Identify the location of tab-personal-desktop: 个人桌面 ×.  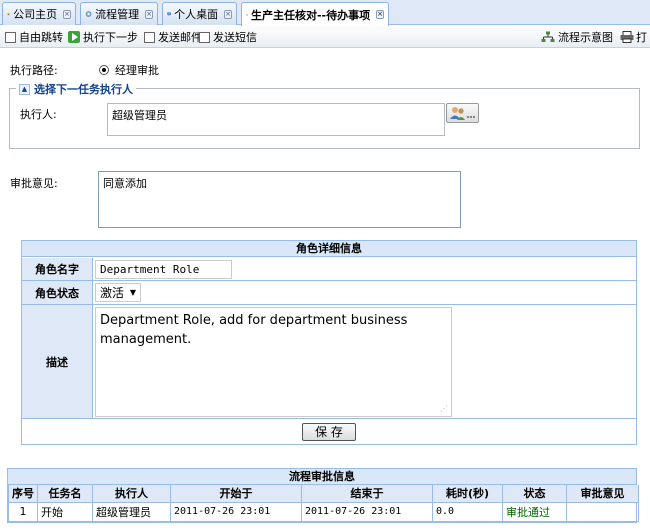
(199, 13).